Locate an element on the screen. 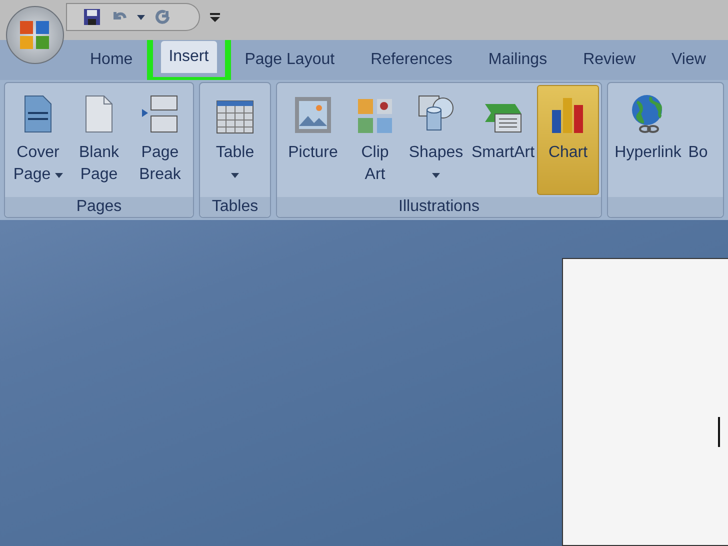  page-break-icon is located at coordinates (160, 114).